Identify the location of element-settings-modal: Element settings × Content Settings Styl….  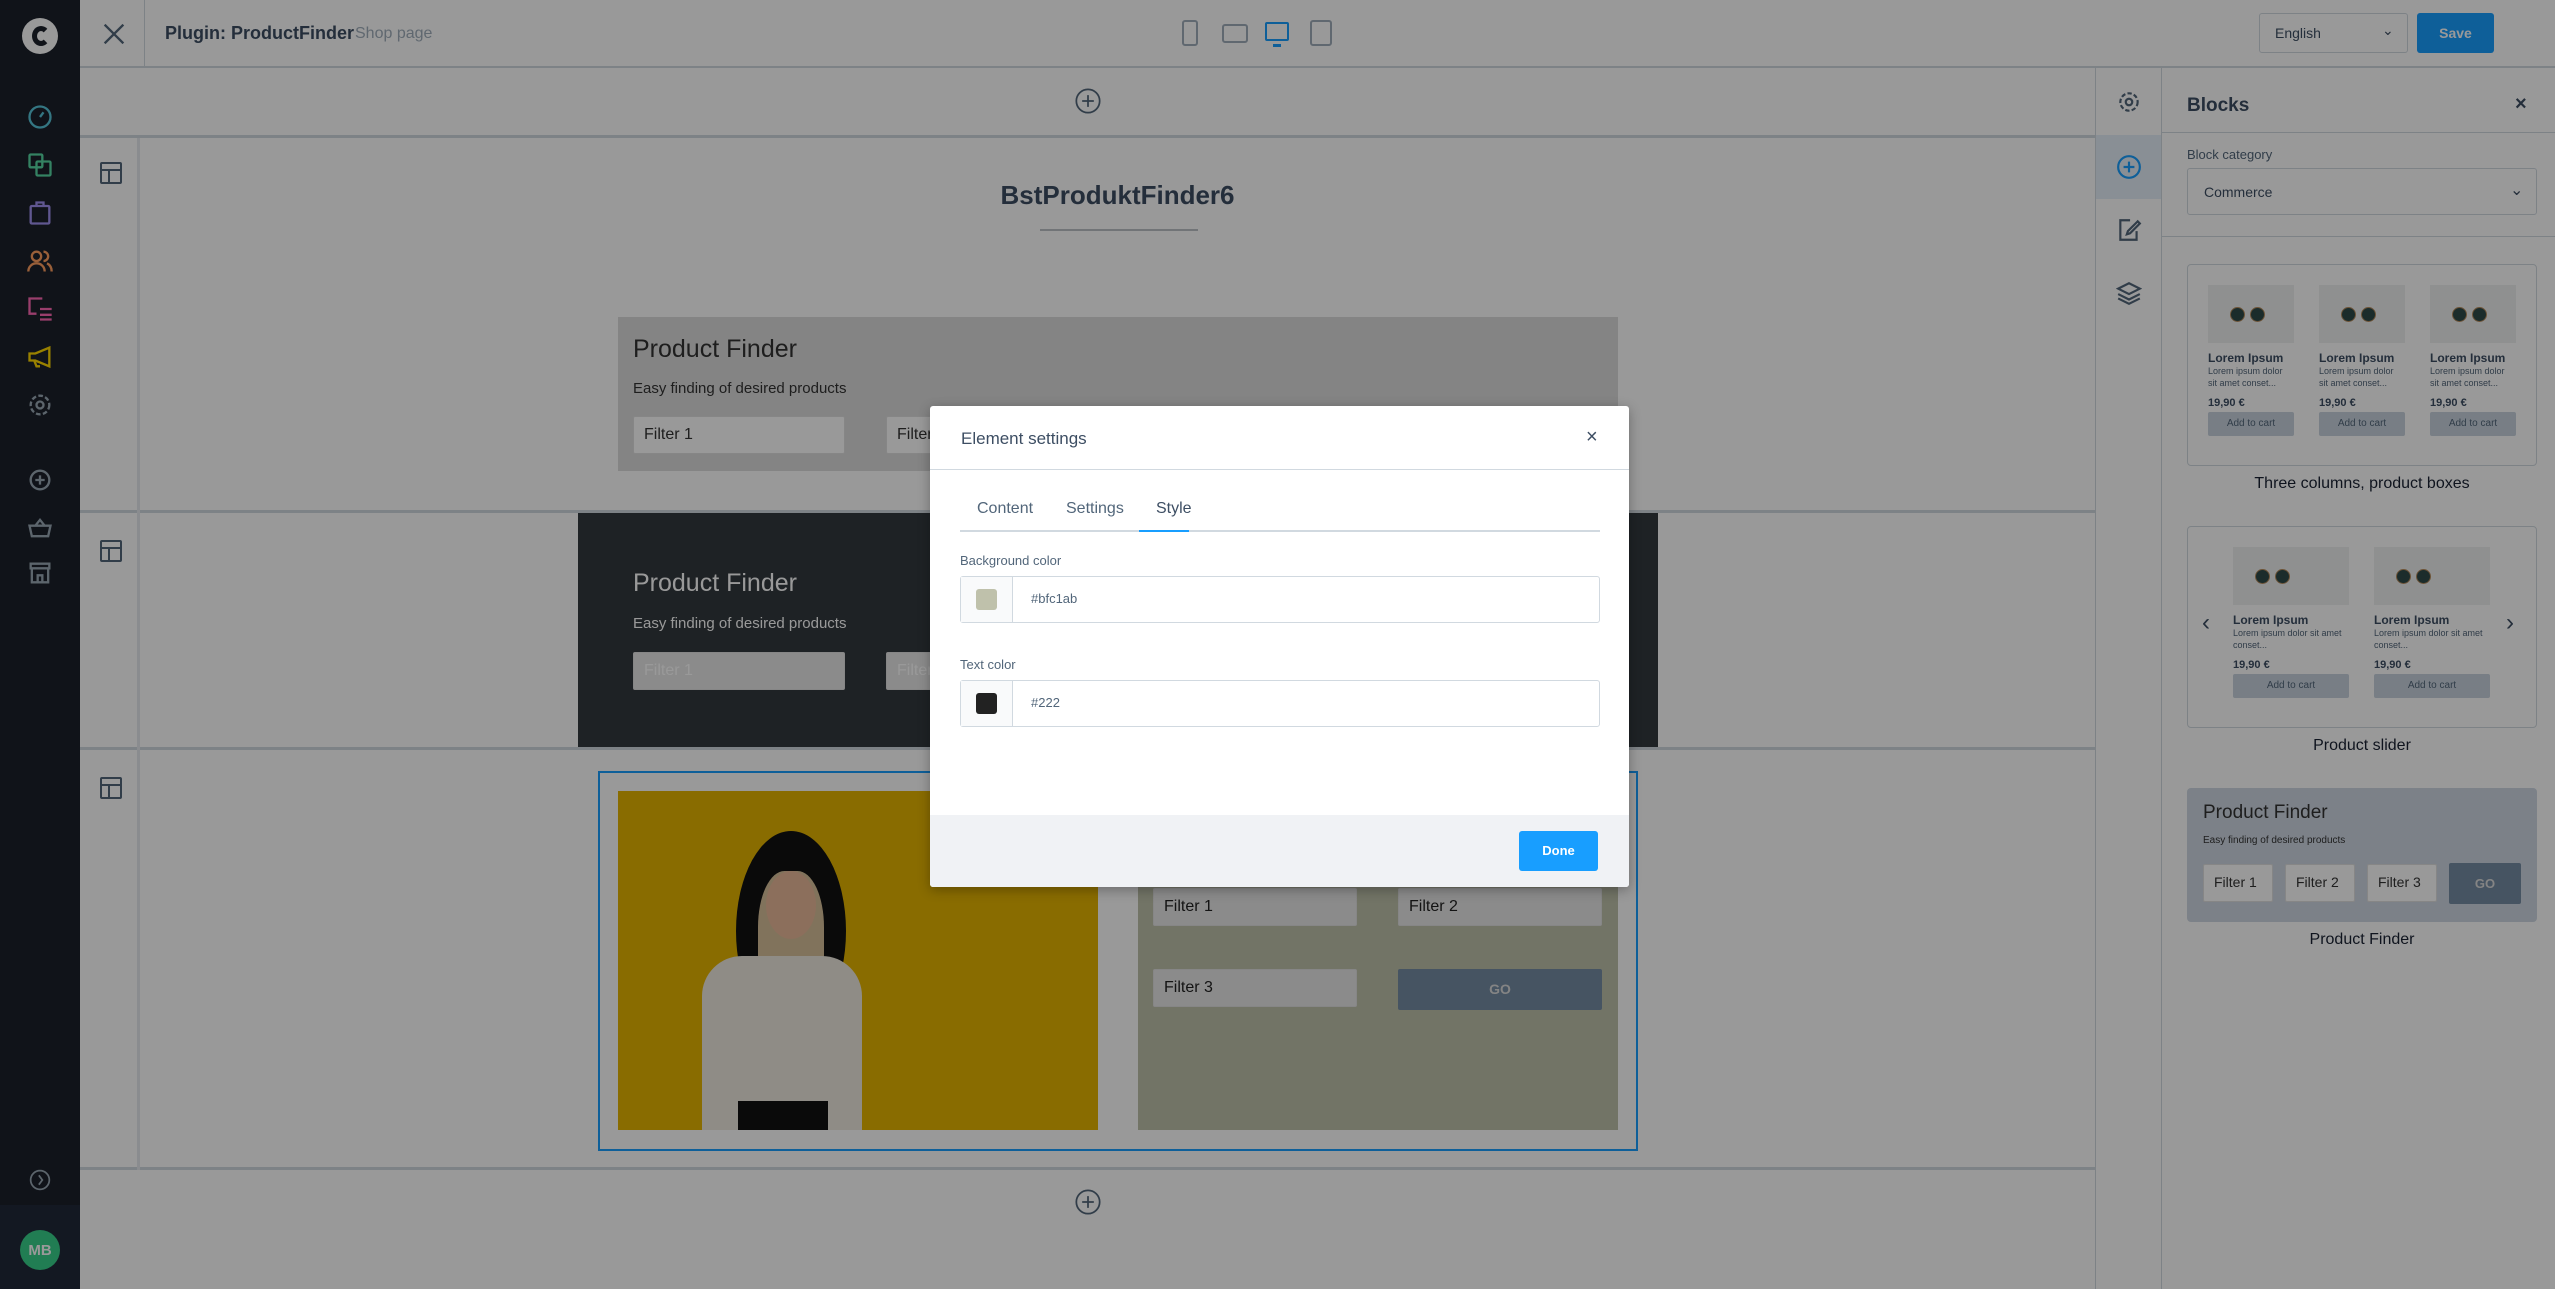
(1279, 646).